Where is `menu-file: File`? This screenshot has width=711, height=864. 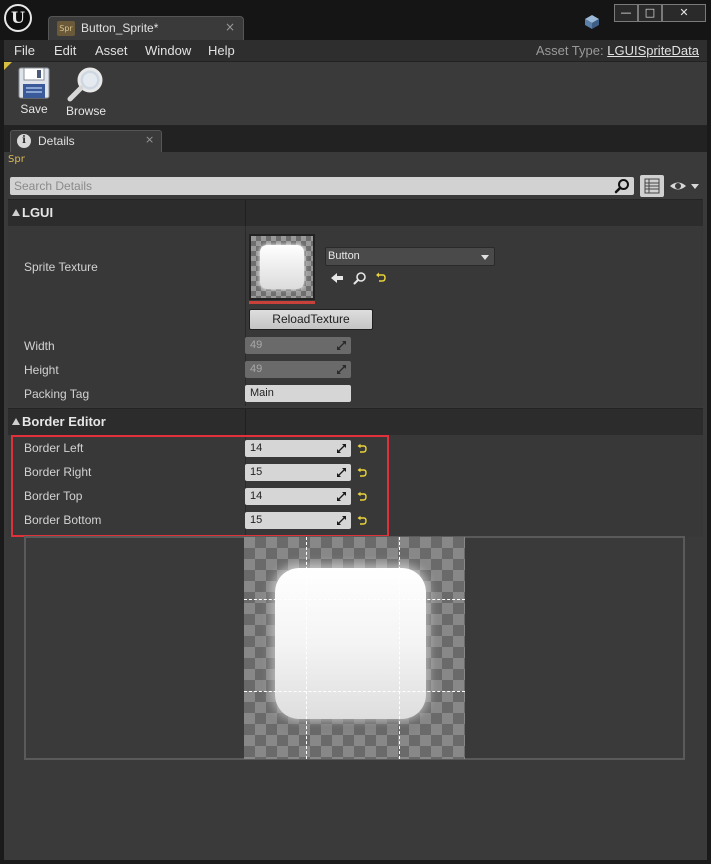
menu-file: File is located at coordinates (24, 50).